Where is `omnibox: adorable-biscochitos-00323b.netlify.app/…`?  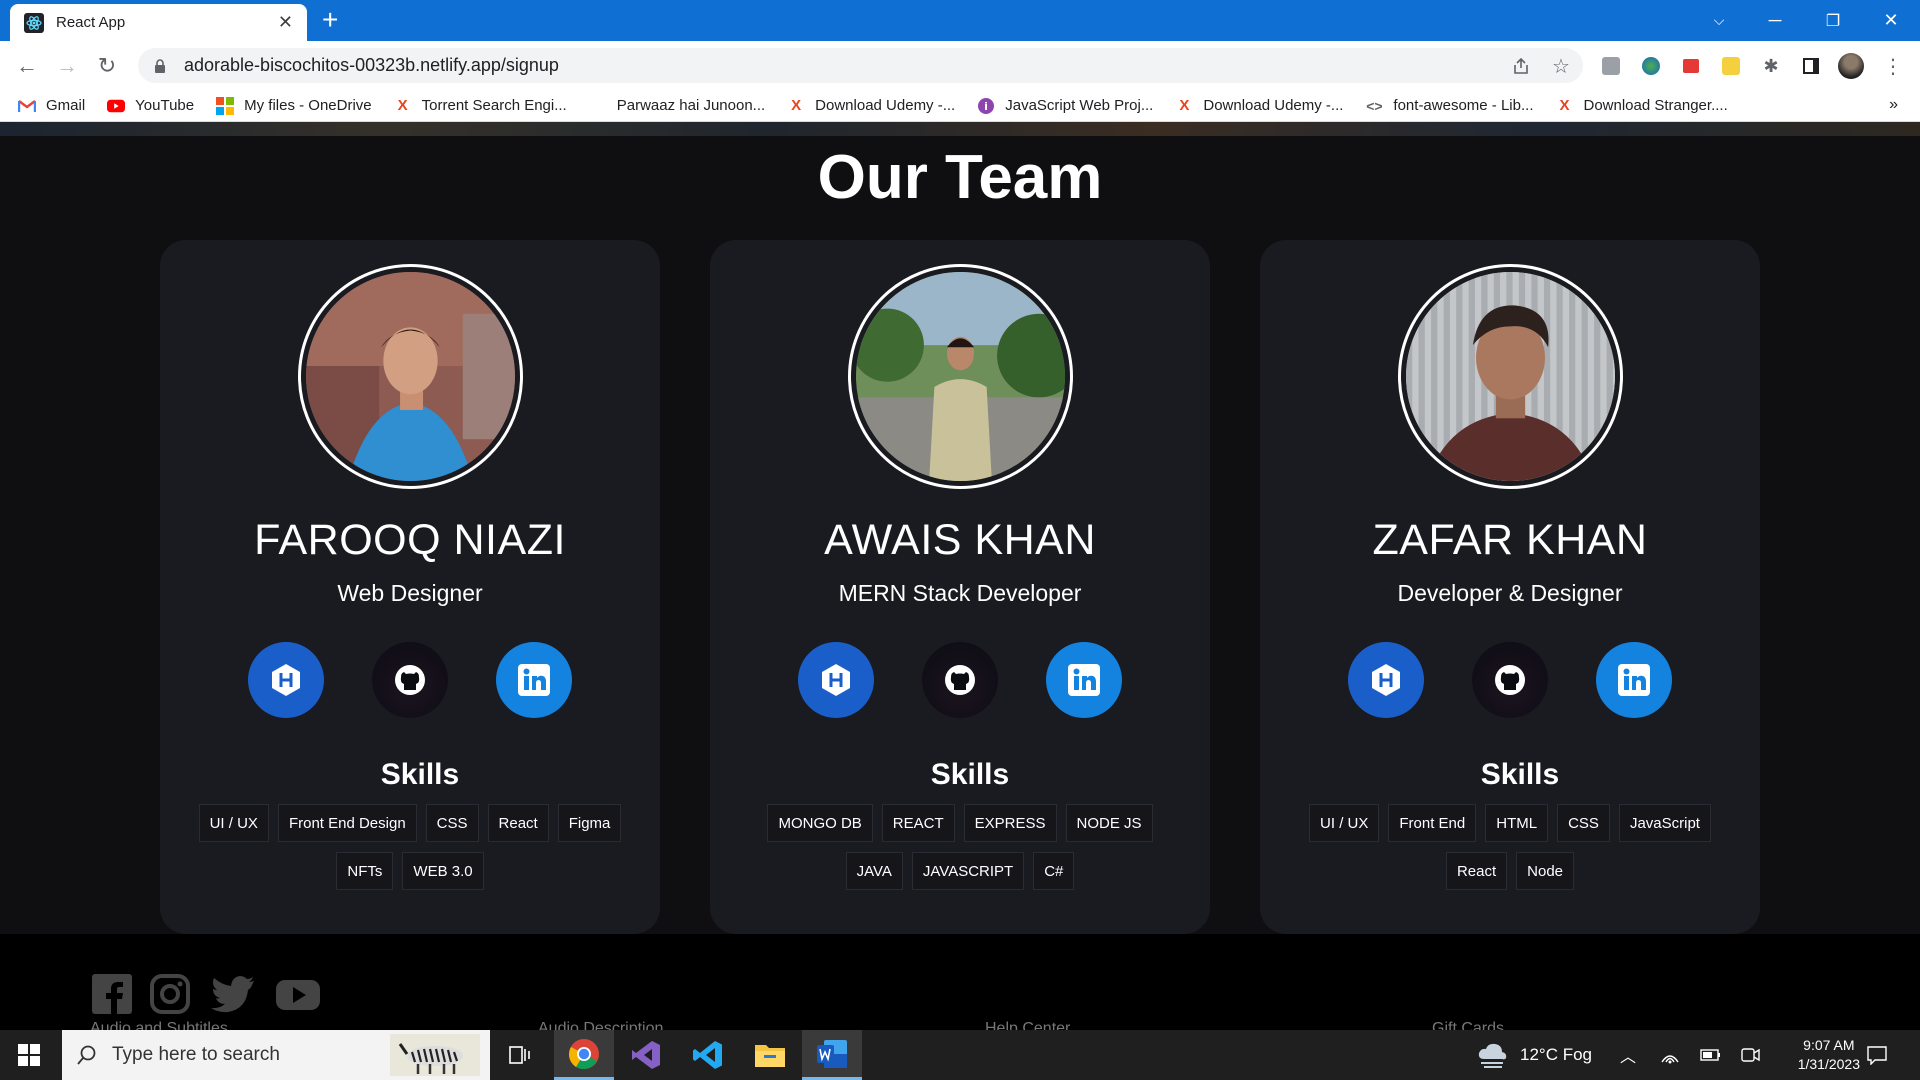 omnibox: adorable-biscochitos-00323b.netlify.app/… is located at coordinates (860, 65).